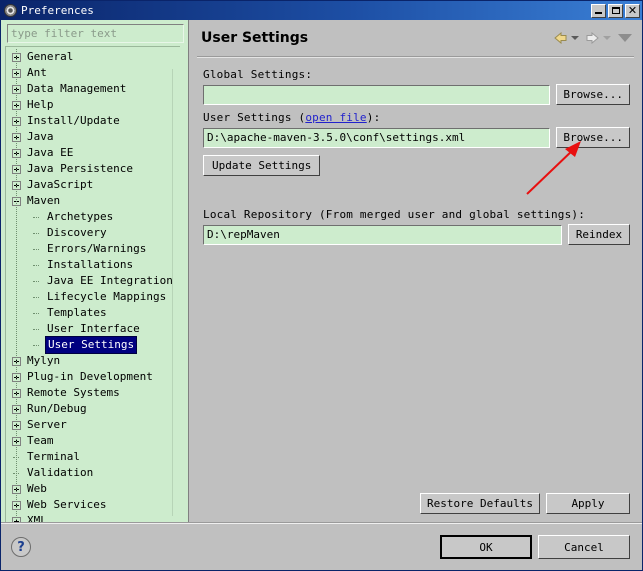 This screenshot has width=643, height=571. I want to click on local-repository-input, so click(382, 234).